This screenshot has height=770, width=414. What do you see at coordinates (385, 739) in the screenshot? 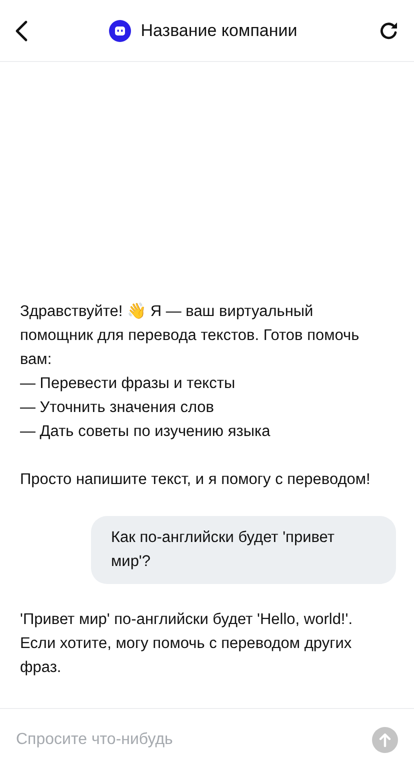
I see `up-arrow-icon` at bounding box center [385, 739].